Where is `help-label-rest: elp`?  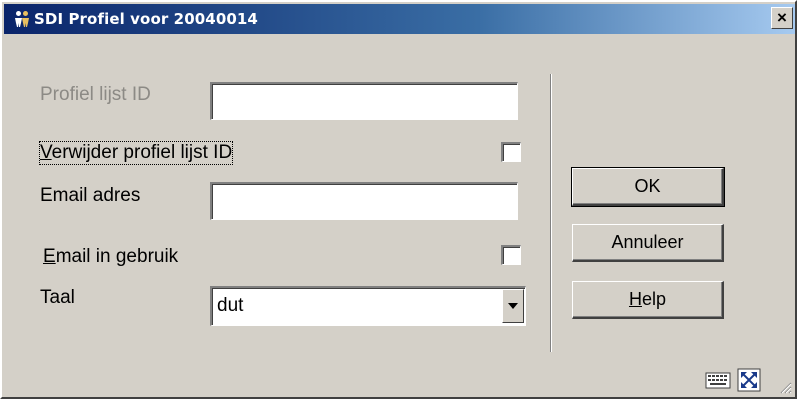
help-label-rest: elp is located at coordinates (654, 299).